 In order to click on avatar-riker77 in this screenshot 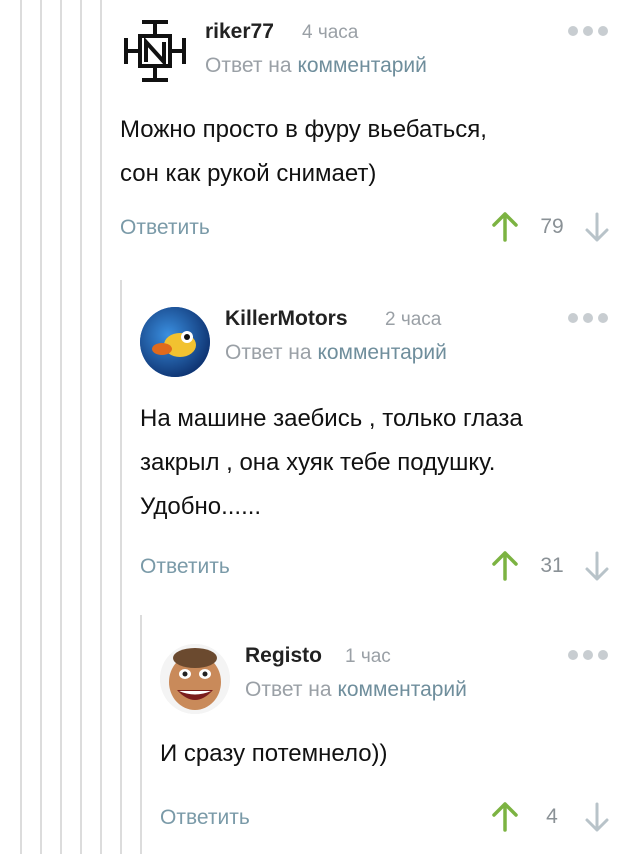, I will do `click(159, 55)`.